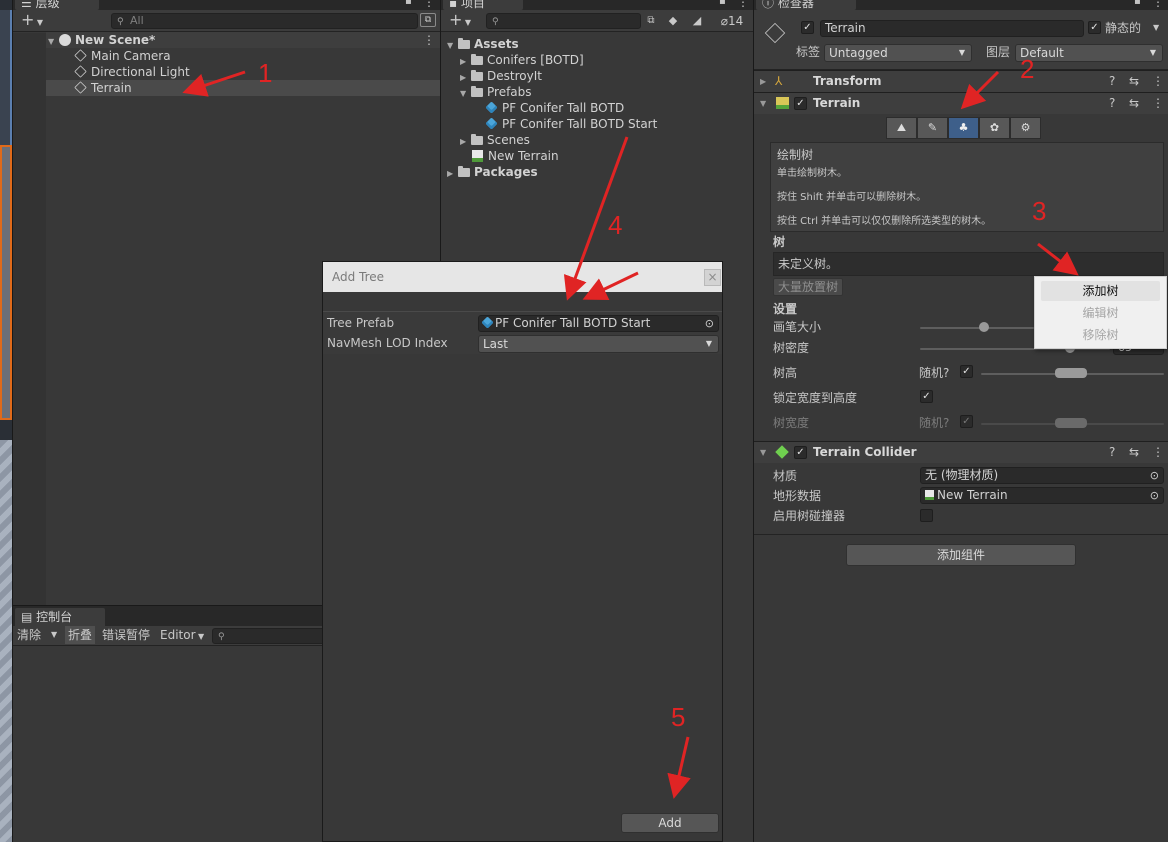 The width and height of the screenshot is (1168, 842). Describe the element at coordinates (265, 73) in the screenshot. I see `annotation-1: 1` at that location.